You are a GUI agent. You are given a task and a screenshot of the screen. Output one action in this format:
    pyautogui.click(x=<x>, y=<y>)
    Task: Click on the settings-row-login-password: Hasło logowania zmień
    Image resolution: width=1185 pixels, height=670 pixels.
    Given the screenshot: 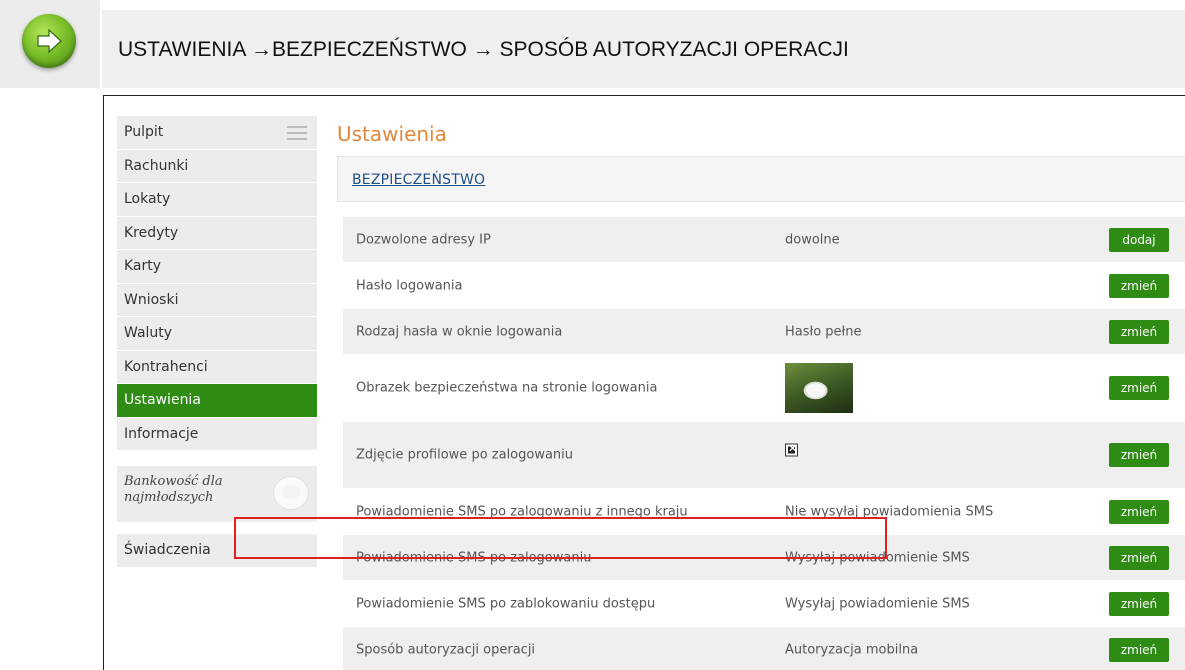 What is the action you would take?
    pyautogui.click(x=764, y=286)
    